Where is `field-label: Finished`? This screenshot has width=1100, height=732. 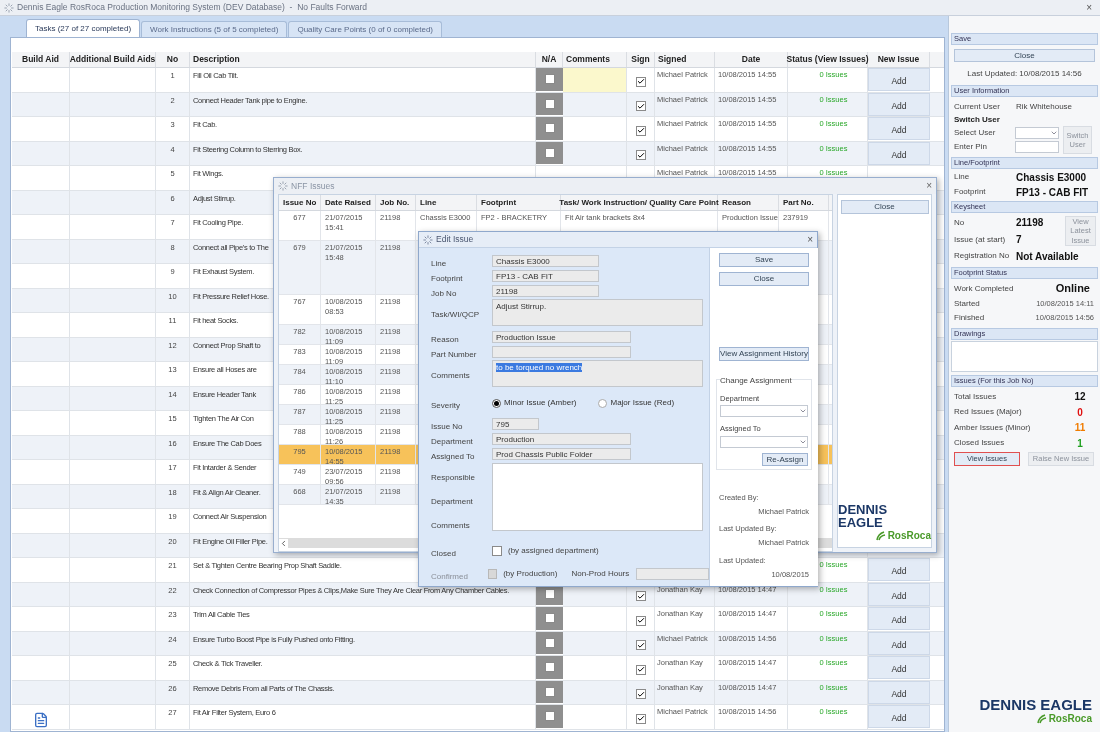 field-label: Finished is located at coordinates (969, 318).